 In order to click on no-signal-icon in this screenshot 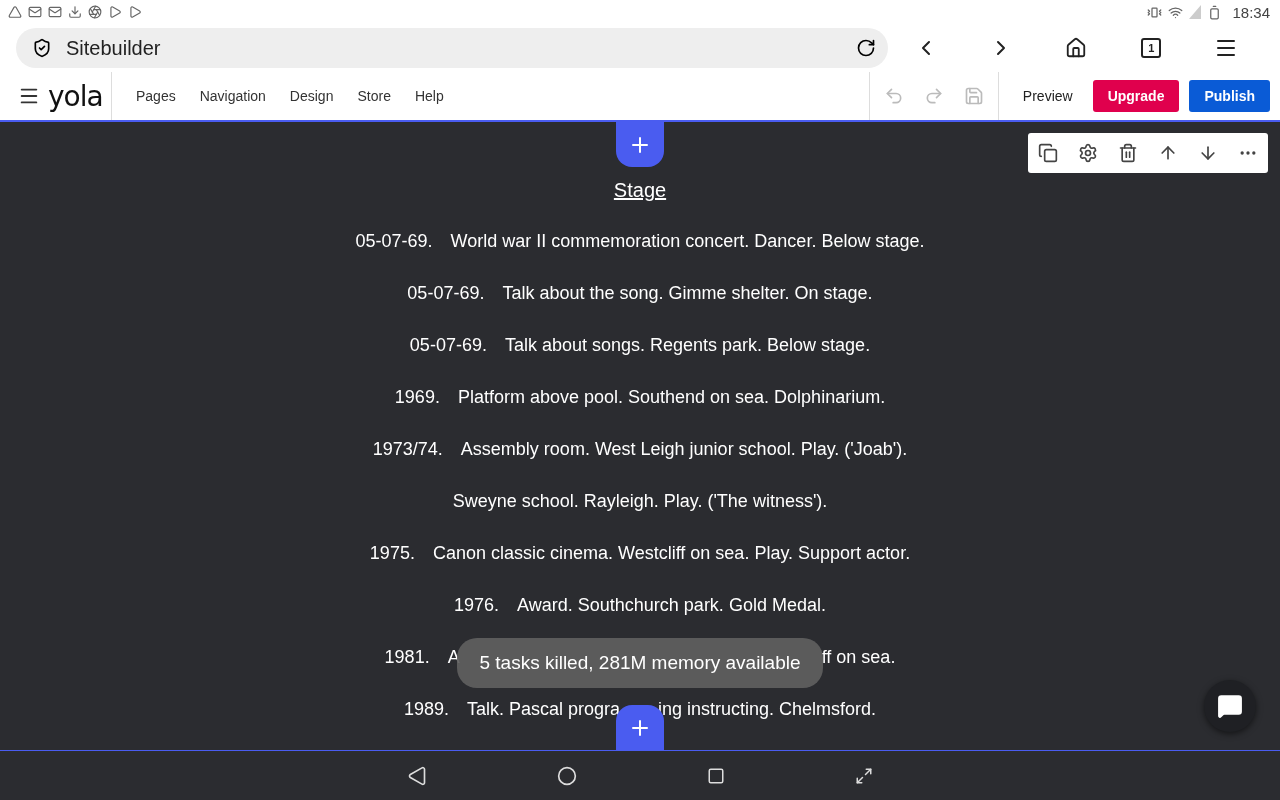, I will do `click(1195, 12)`.